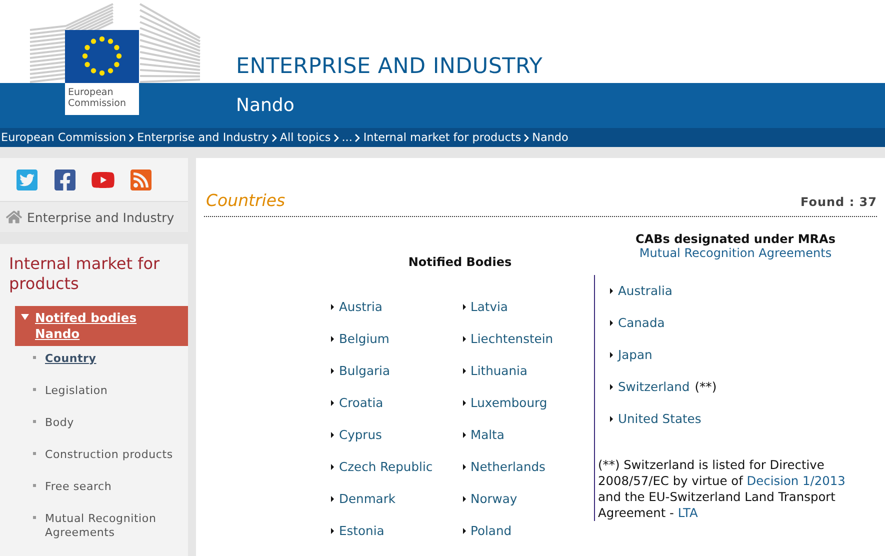  I want to click on country-link: Croatia, so click(361, 403).